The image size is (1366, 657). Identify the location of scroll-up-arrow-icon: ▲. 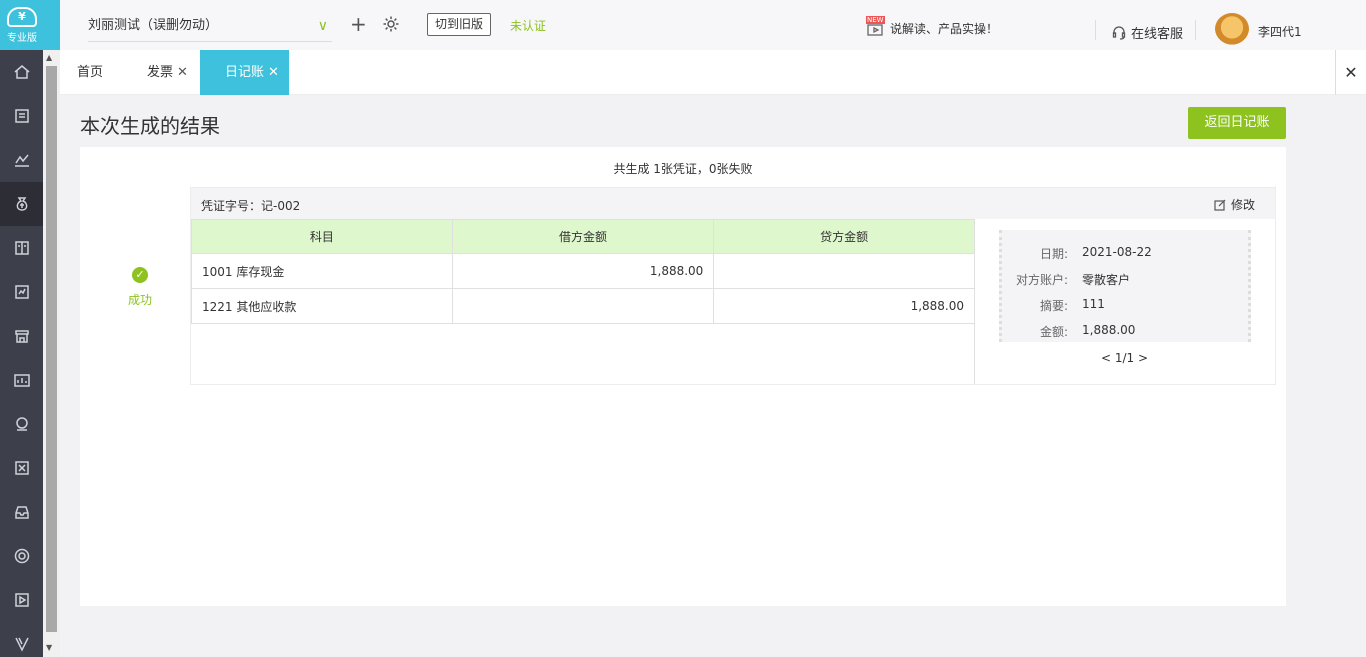
(49, 57).